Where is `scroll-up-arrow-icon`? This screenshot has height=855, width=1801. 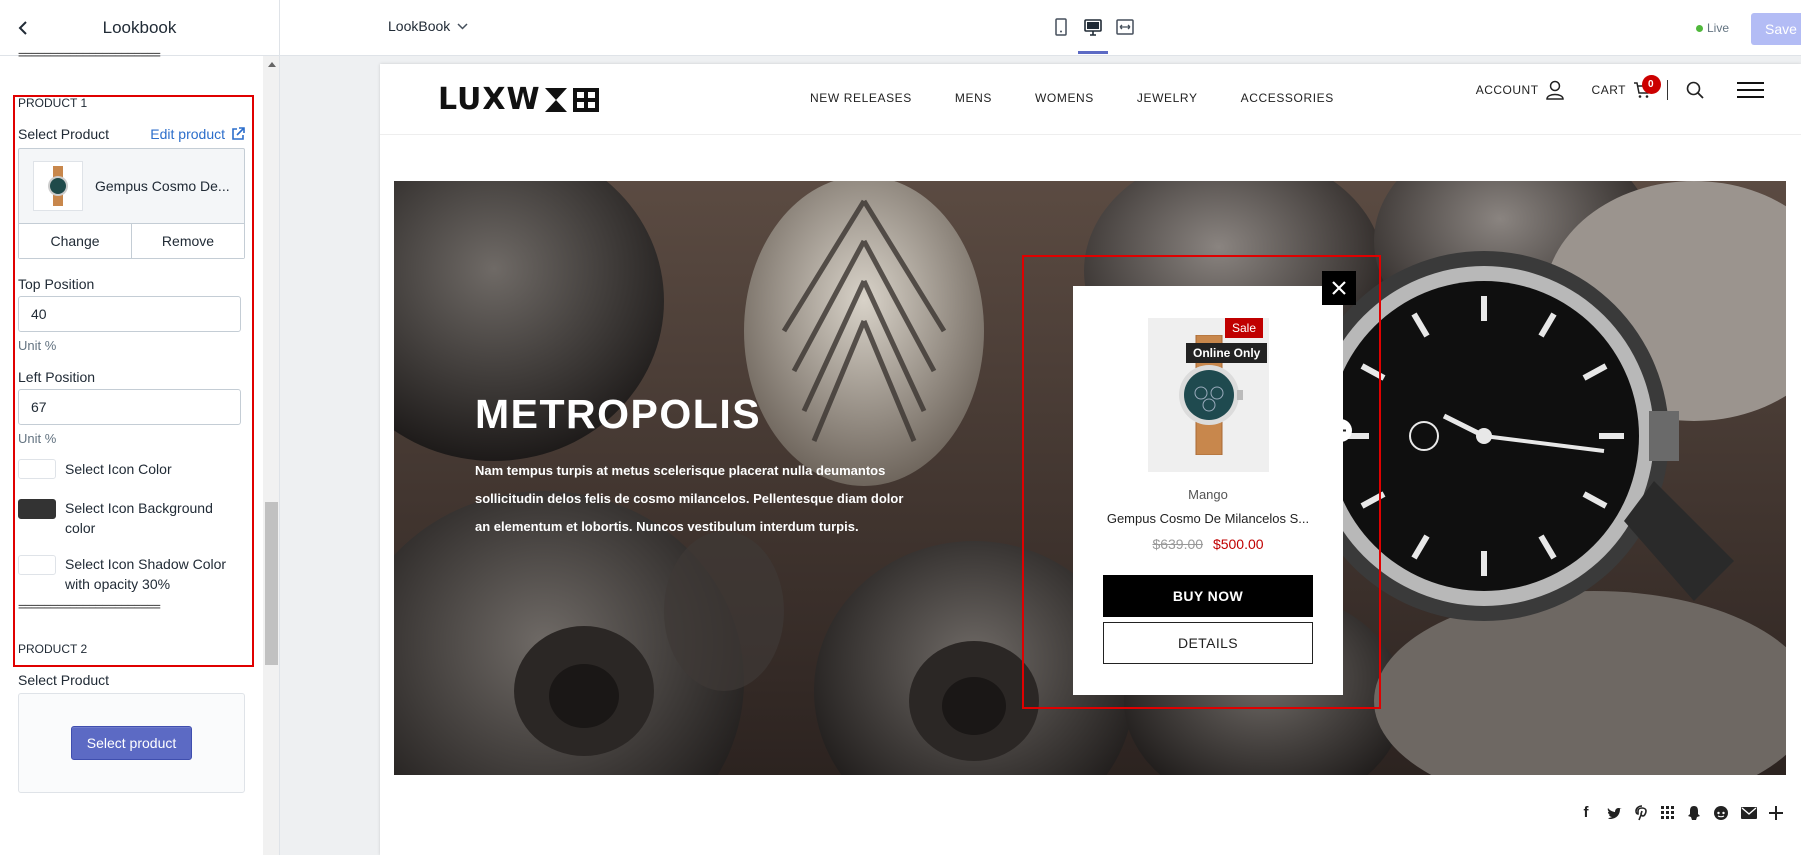 scroll-up-arrow-icon is located at coordinates (272, 64).